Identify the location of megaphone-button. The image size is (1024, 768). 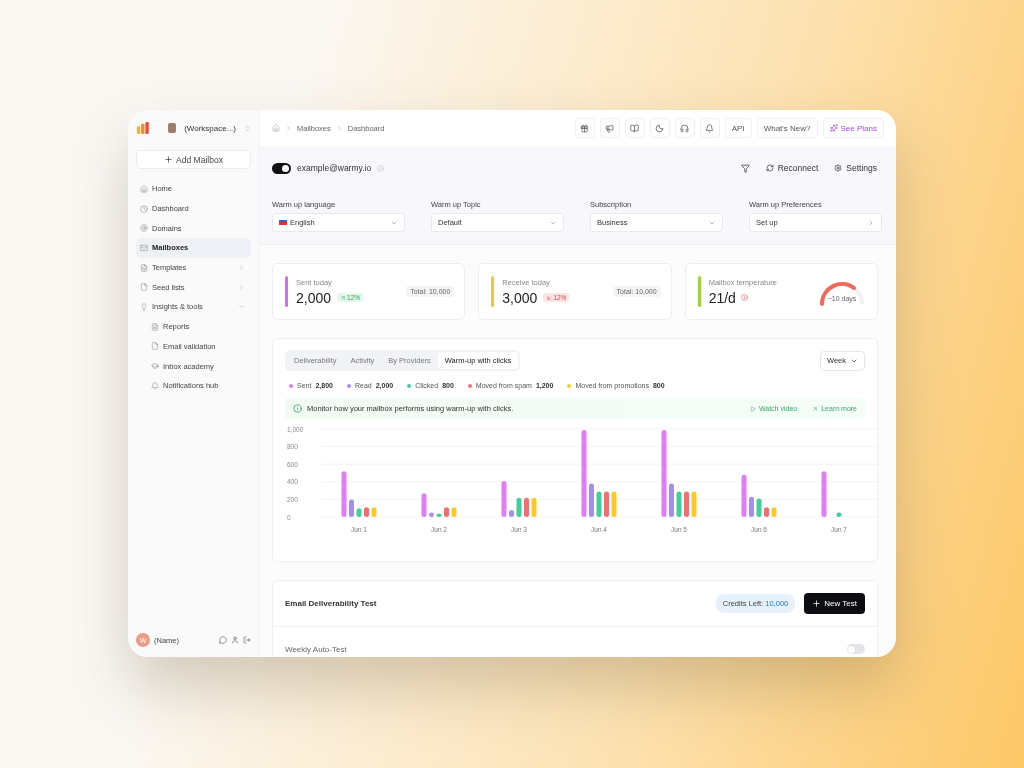
(609, 128).